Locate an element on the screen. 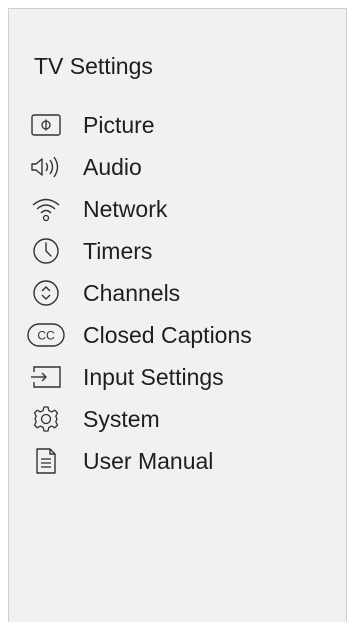 Image resolution: width=349 pixels, height=622 pixels. menu-item-audio: Audio is located at coordinates (177, 167).